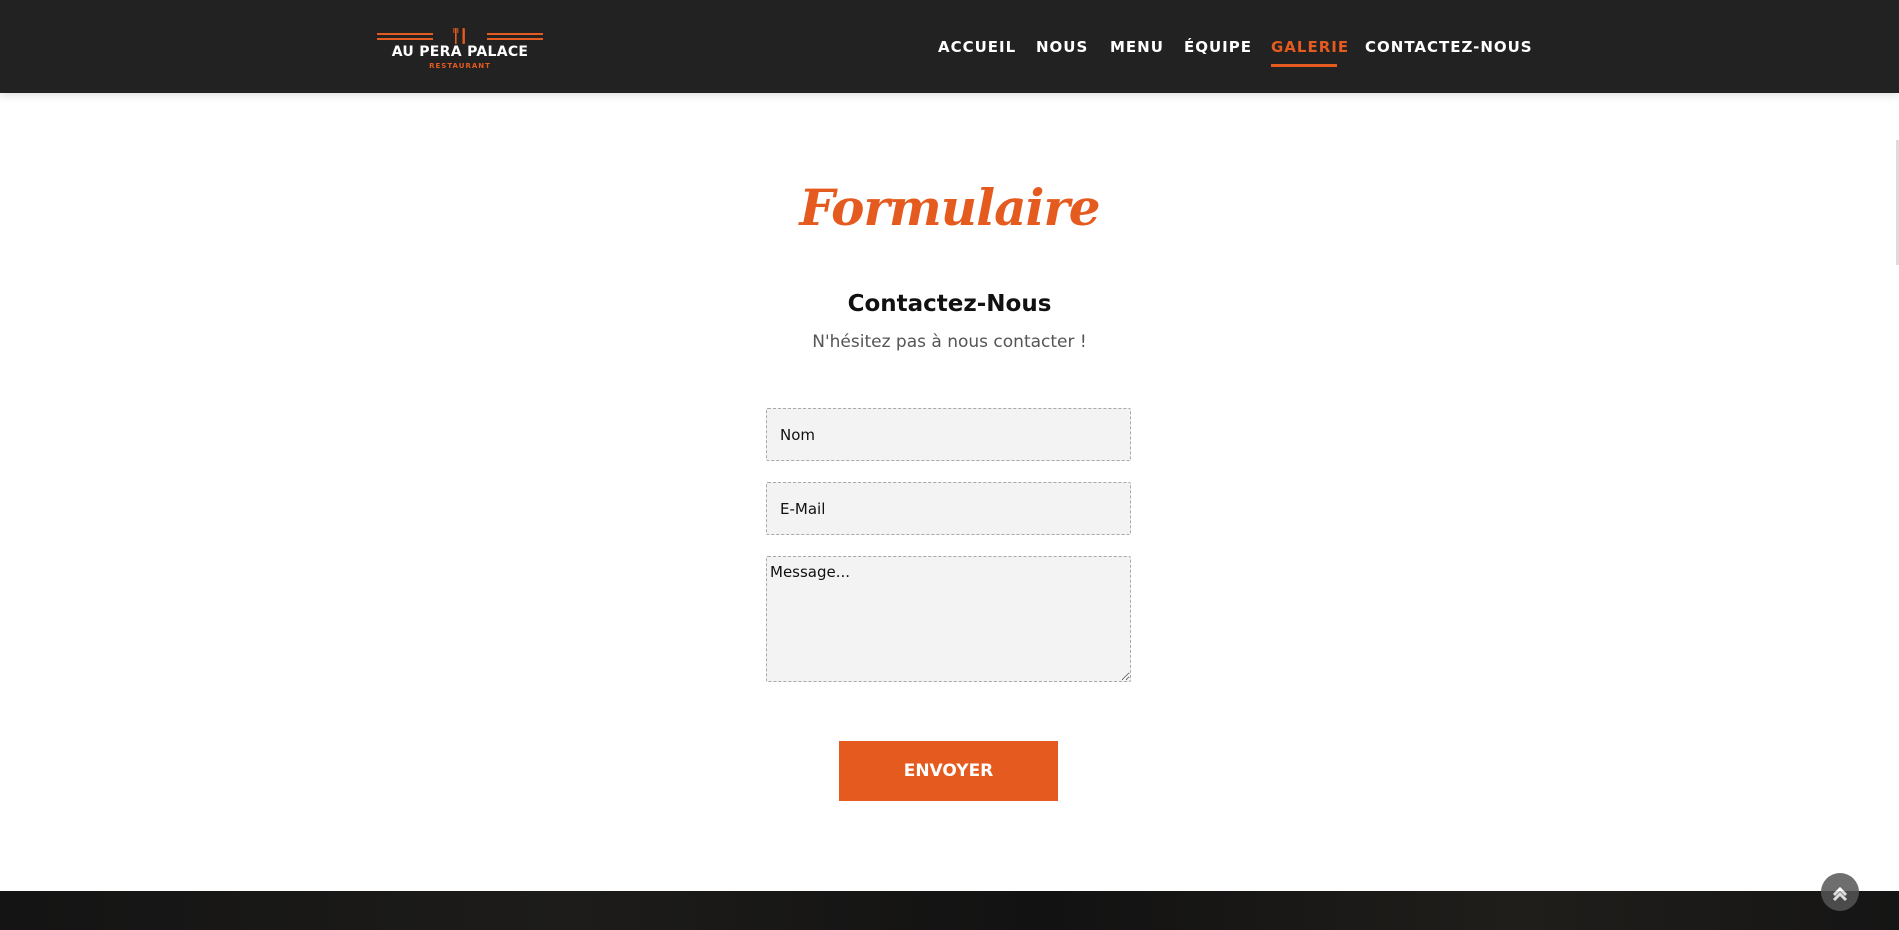  I want to click on nav-item-equipe: ÉQUIPE, so click(1218, 47).